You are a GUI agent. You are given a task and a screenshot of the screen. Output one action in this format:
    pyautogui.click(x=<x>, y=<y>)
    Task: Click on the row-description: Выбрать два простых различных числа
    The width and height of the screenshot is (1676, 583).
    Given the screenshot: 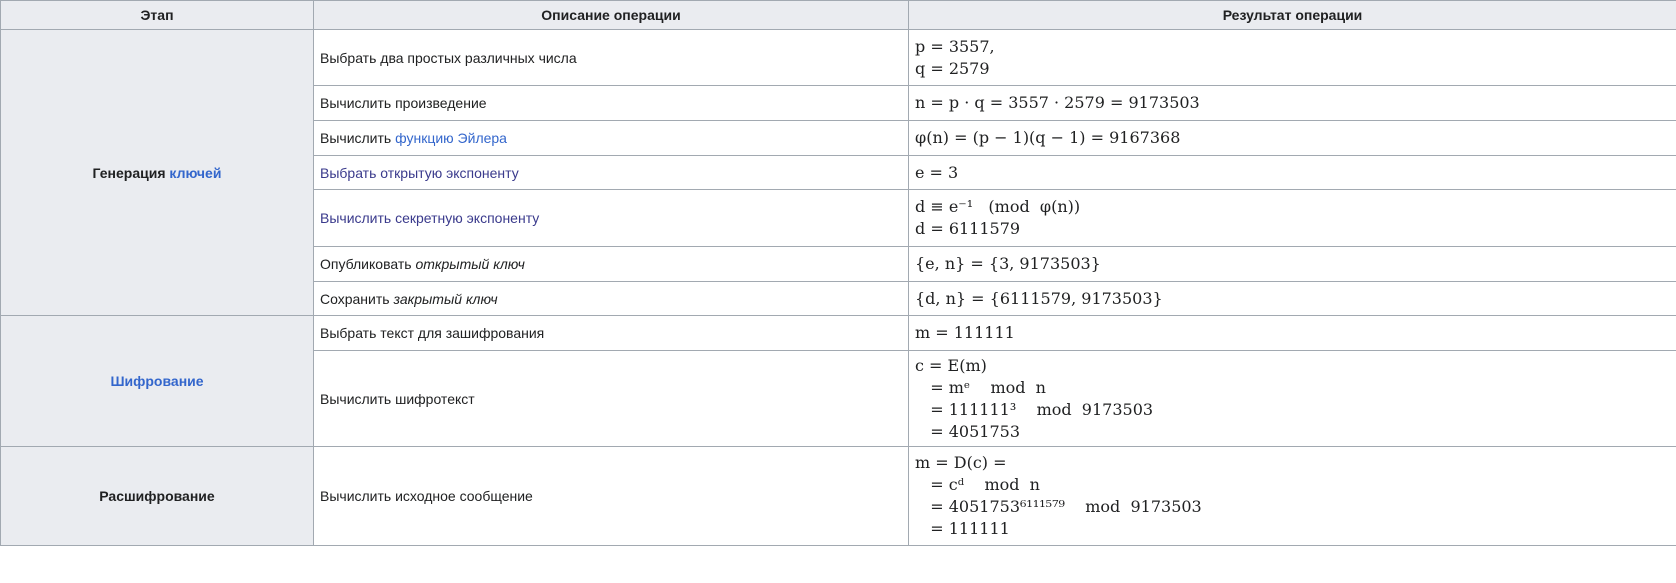 What is the action you would take?
    pyautogui.click(x=611, y=57)
    